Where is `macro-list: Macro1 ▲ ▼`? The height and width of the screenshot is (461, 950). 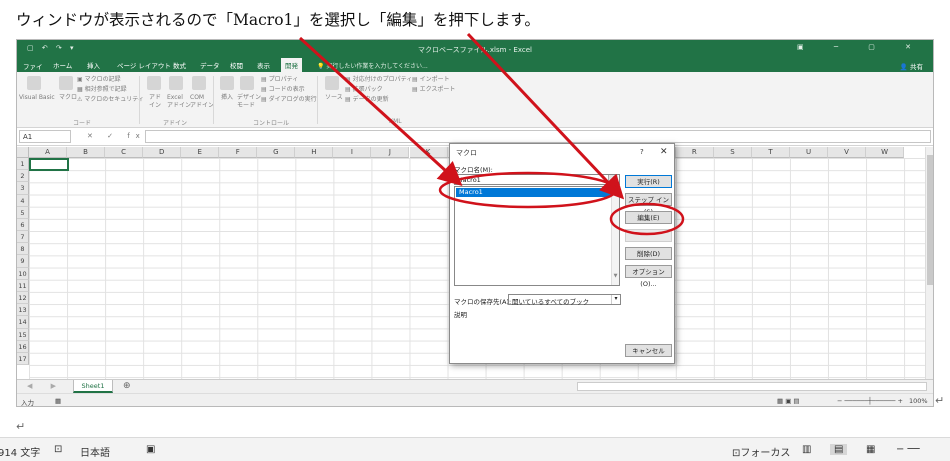 macro-list: Macro1 ▲ ▼ is located at coordinates (537, 236).